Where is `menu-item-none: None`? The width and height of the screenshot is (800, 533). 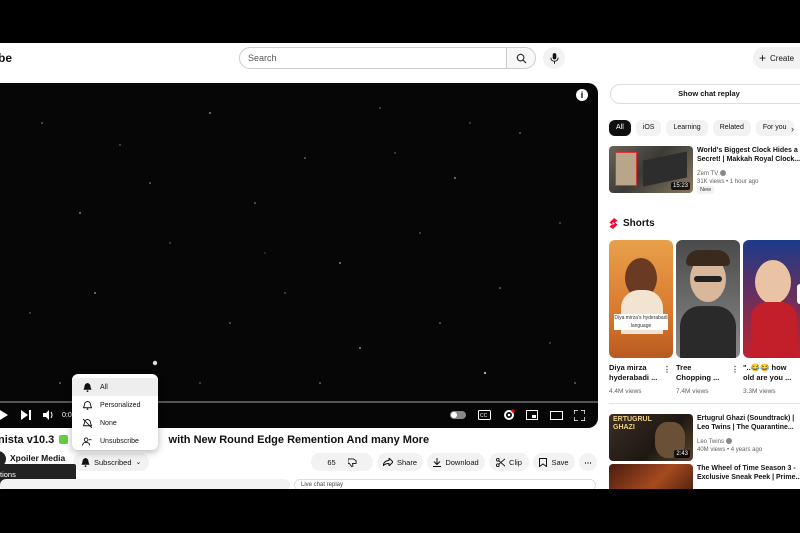 menu-item-none: None is located at coordinates (115, 423).